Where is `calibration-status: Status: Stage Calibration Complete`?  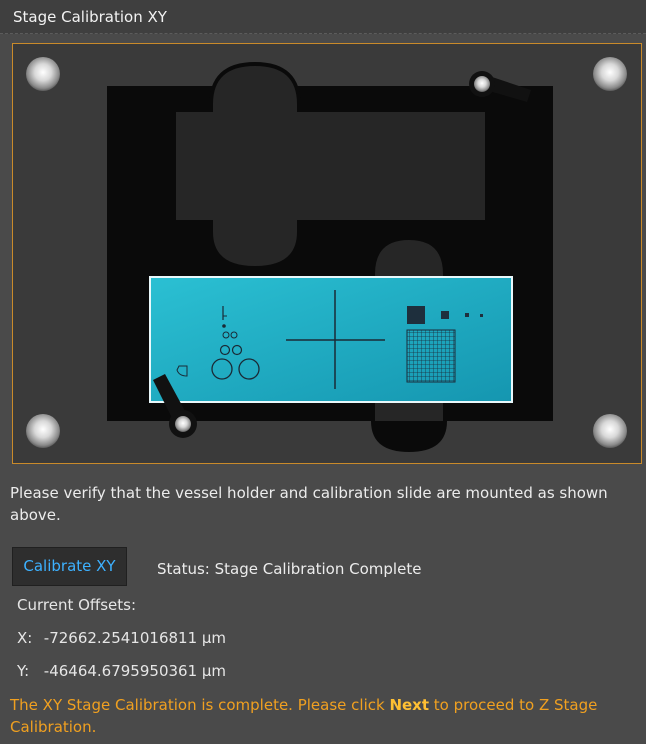
calibration-status: Status: Stage Calibration Complete is located at coordinates (289, 569).